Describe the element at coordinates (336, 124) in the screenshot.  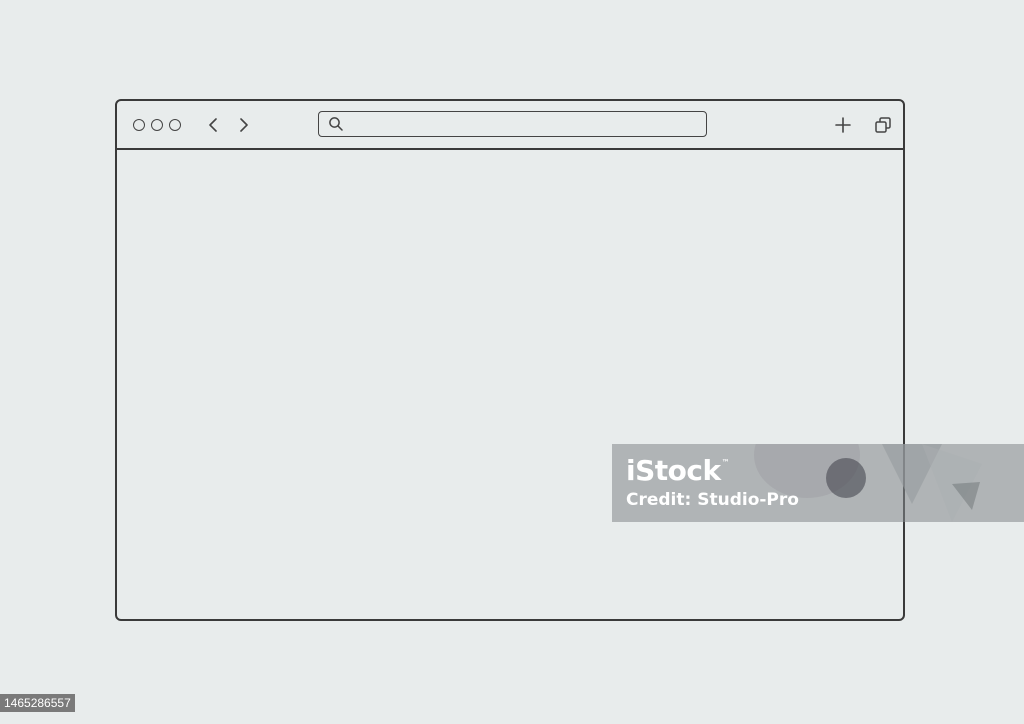
I see `search-icon` at that location.